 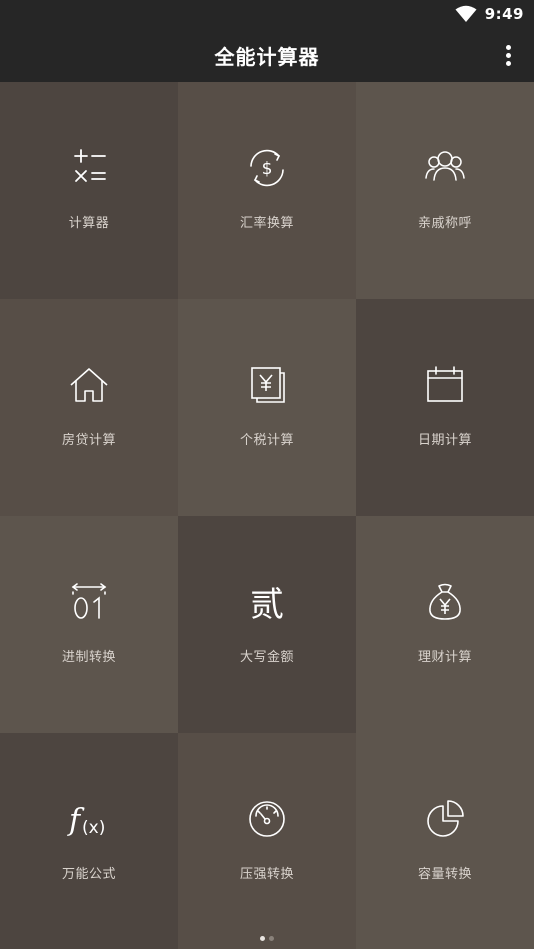 What do you see at coordinates (89, 385) in the screenshot?
I see `house-icon` at bounding box center [89, 385].